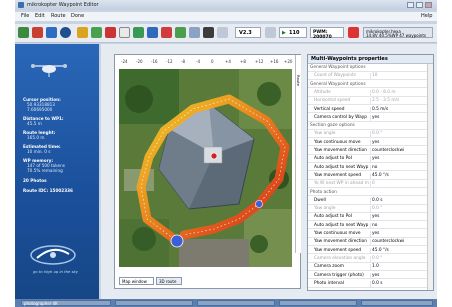  Describe the element at coordinates (138, 32) in the screenshot. I see `map-icon` at that location.